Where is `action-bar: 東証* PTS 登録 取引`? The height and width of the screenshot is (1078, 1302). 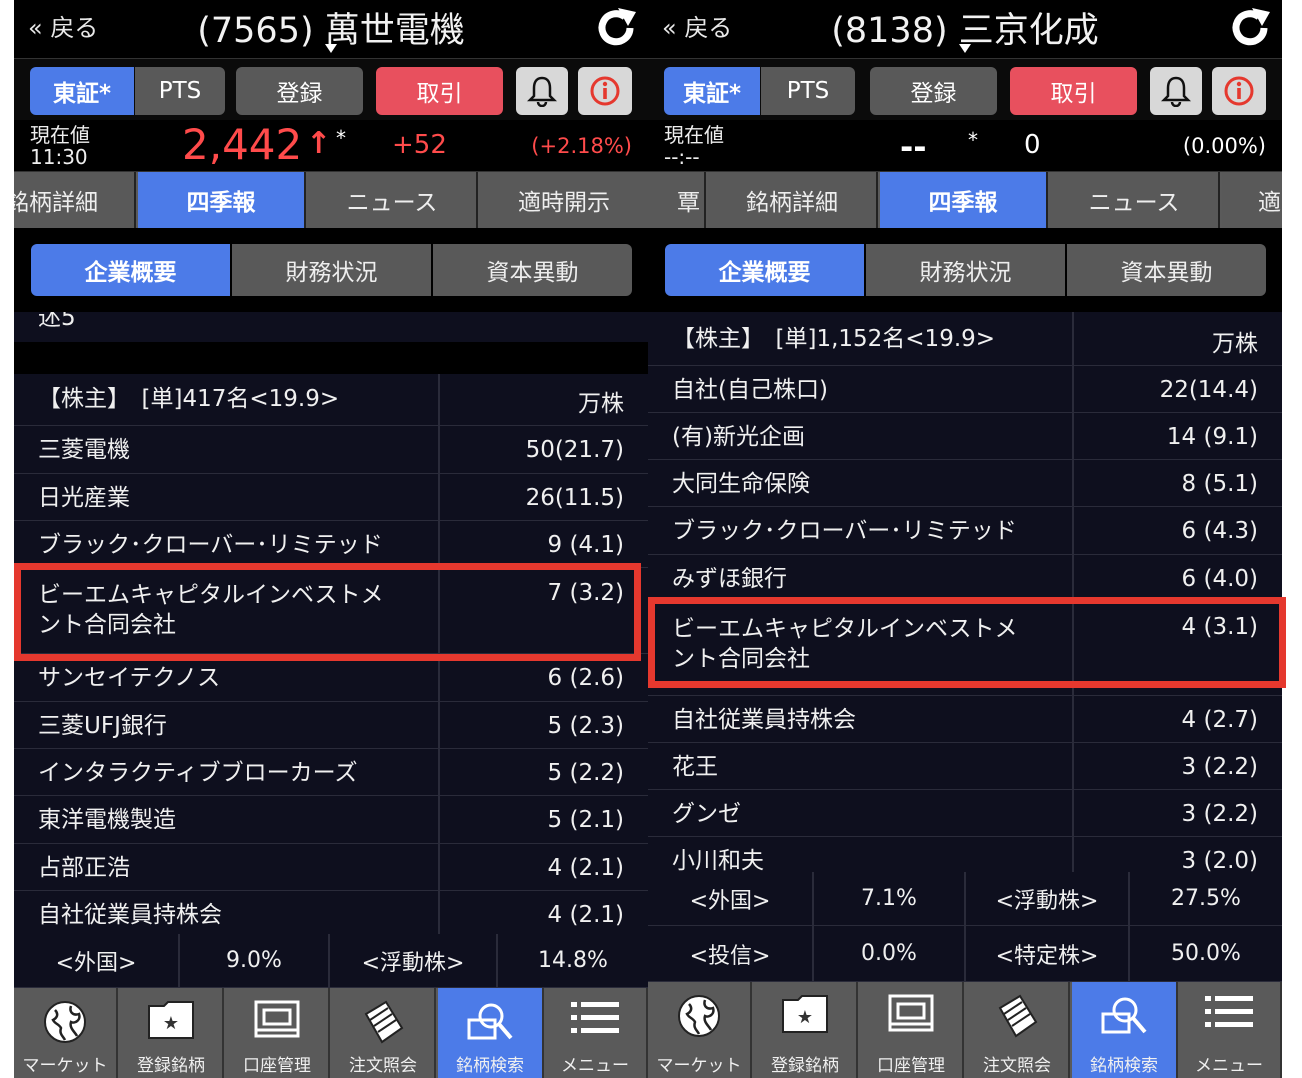
action-bar: 東証* PTS 登録 取引 is located at coordinates (965, 89).